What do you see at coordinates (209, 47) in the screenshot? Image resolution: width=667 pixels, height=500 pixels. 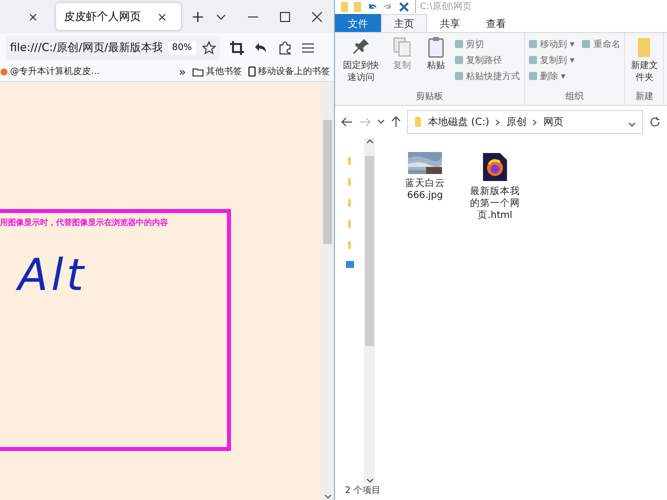 I see `star-icon` at bounding box center [209, 47].